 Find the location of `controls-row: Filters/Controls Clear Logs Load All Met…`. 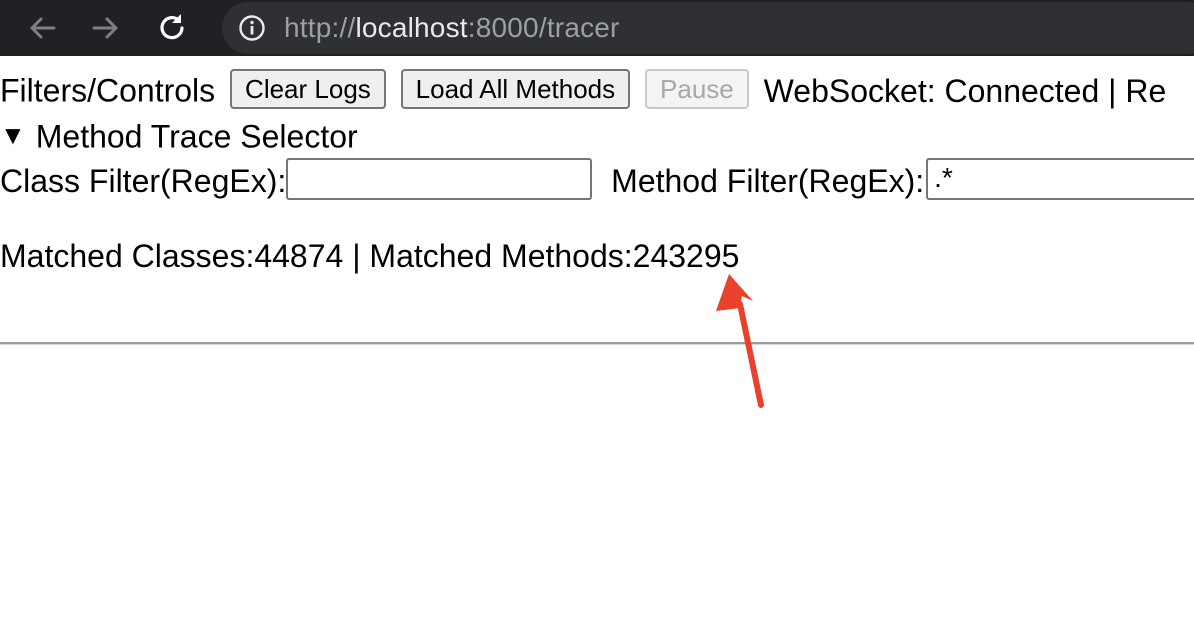

controls-row: Filters/Controls Clear Logs Load All Met… is located at coordinates (583, 89).